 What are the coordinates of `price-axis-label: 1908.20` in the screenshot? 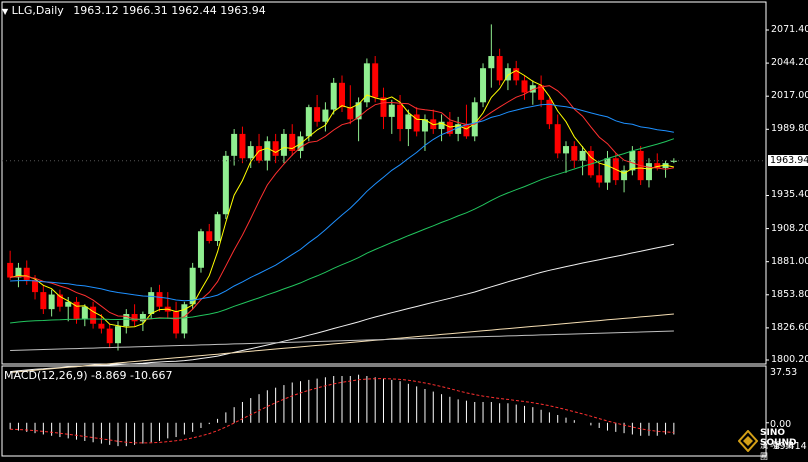 It's located at (789, 228).